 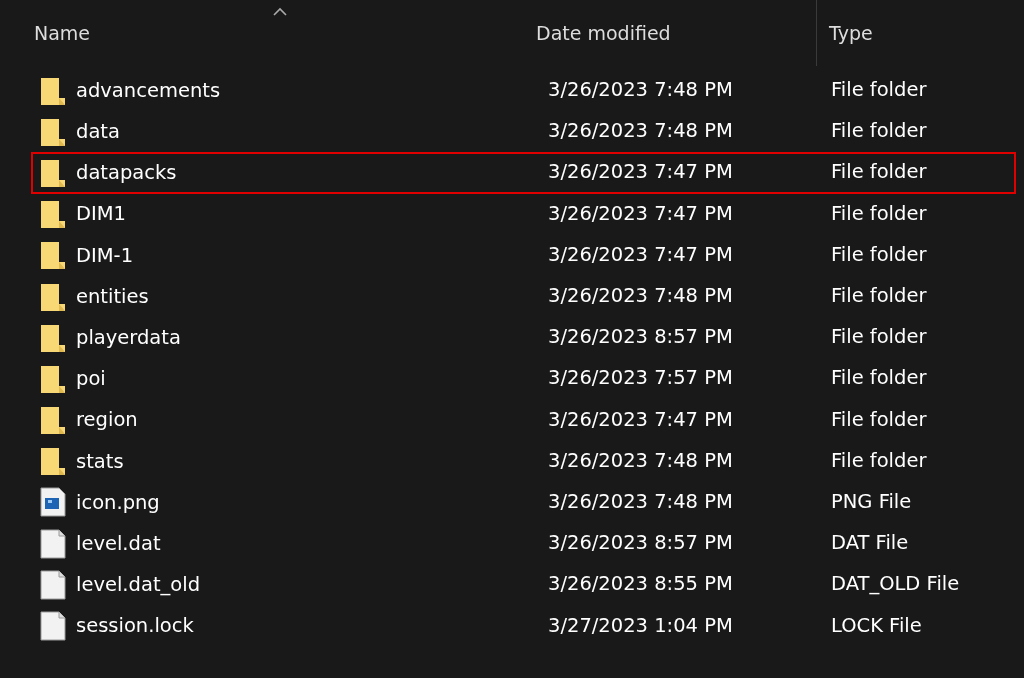 I want to click on file-name: level.dat_old, so click(x=138, y=585).